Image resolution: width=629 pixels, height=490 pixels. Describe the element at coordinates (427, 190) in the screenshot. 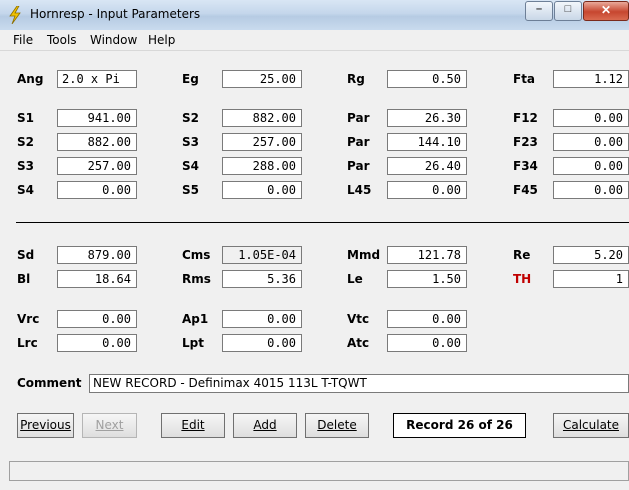

I see `field-l45: 0.00` at that location.